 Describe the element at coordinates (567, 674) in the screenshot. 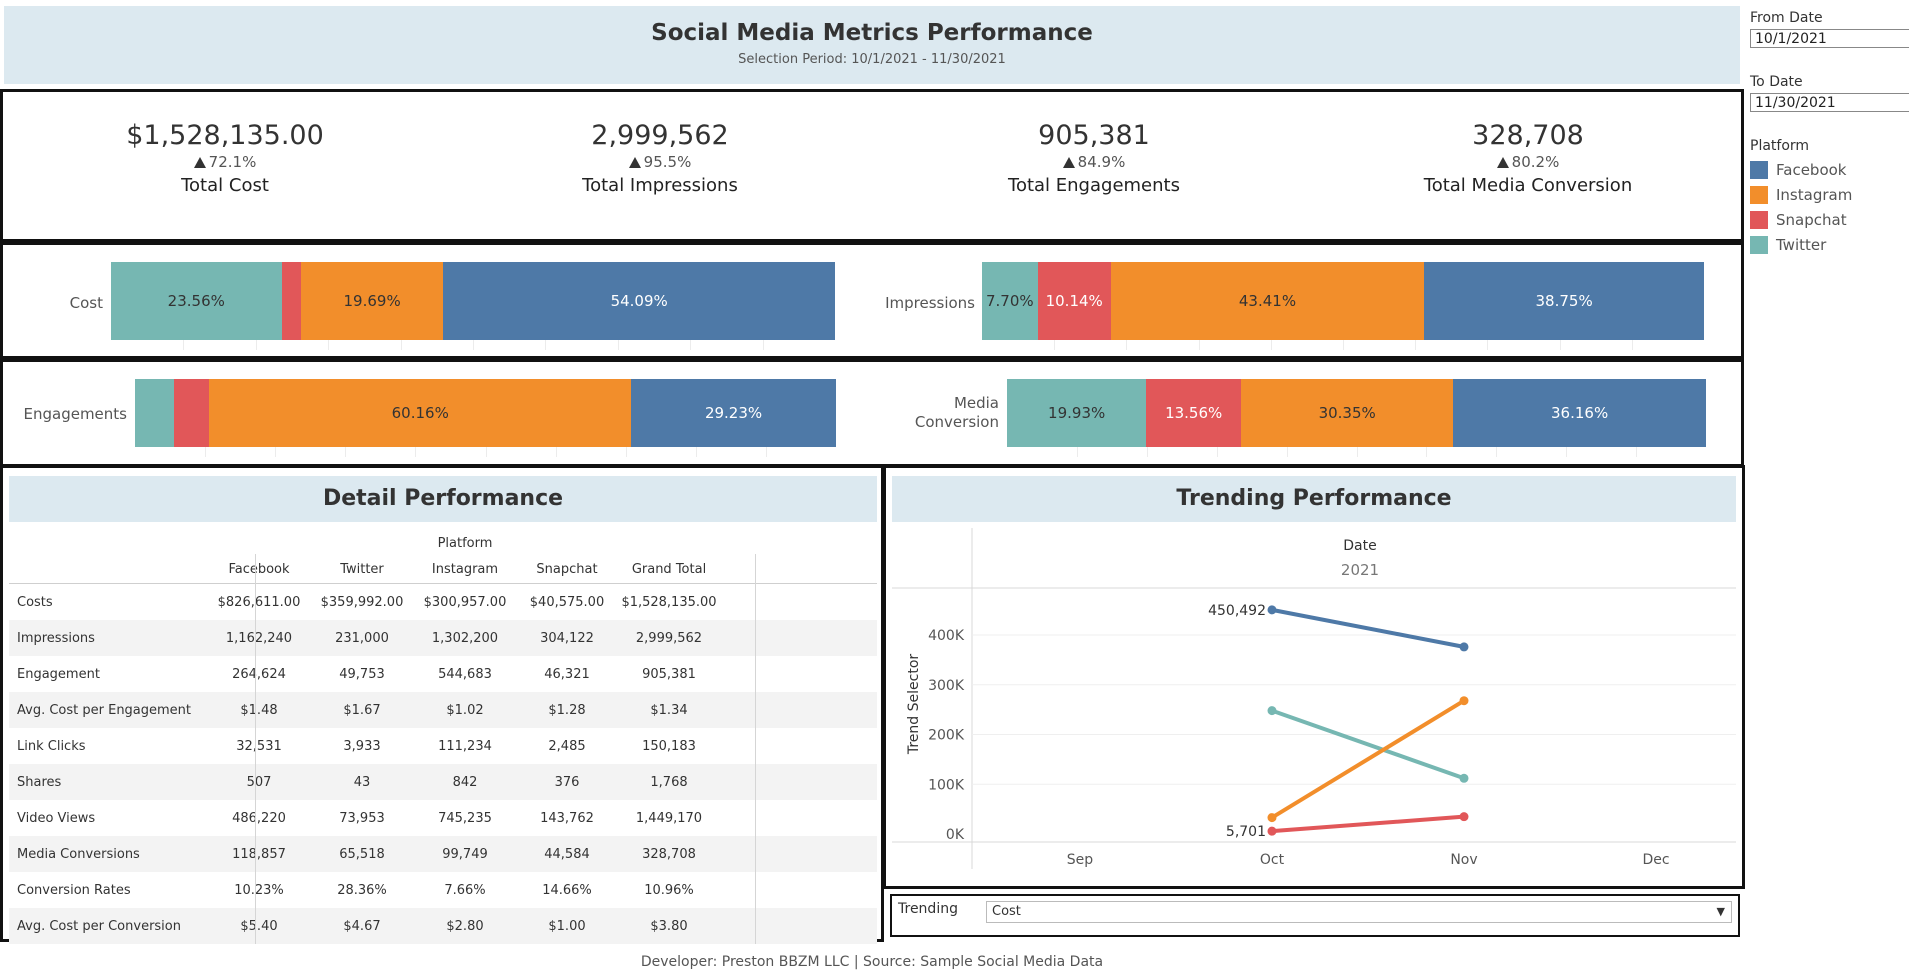

I see `table-cell: 46,321` at that location.